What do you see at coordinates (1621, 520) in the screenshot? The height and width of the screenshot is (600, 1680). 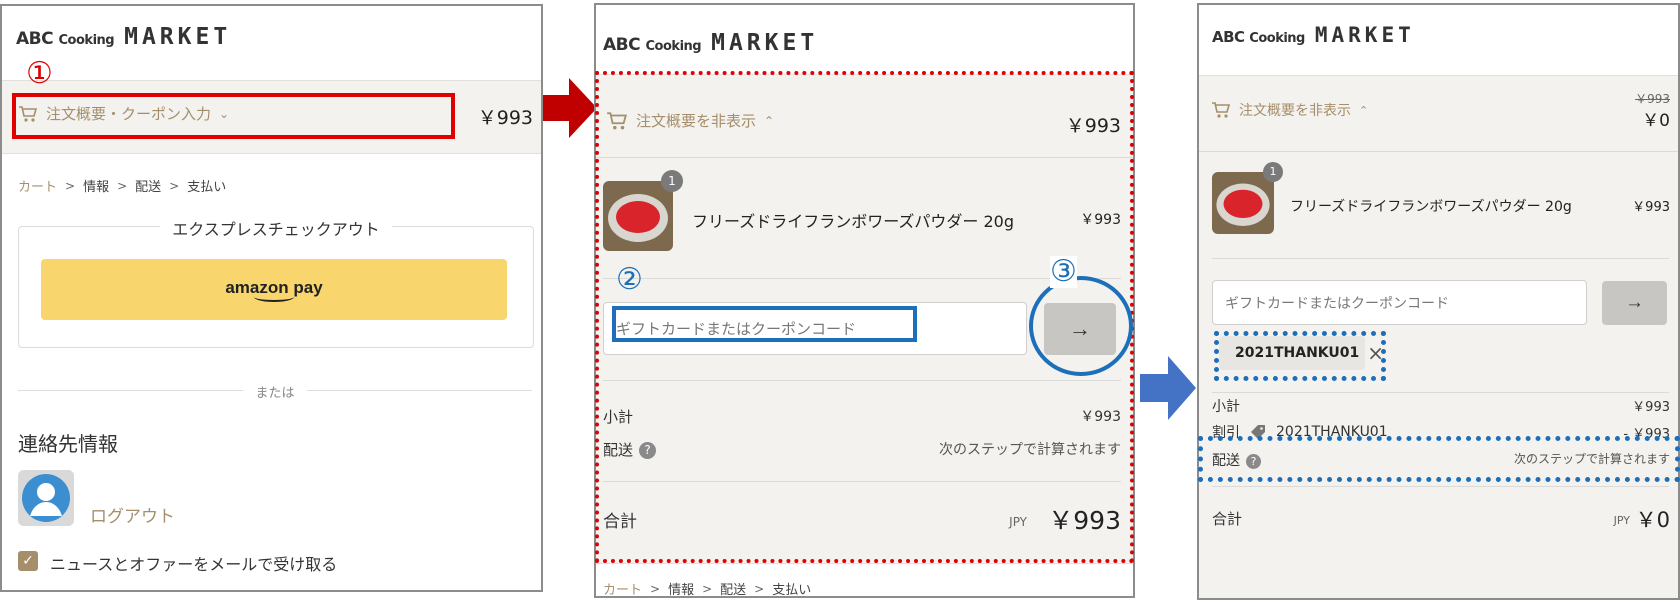 I see `currency-code: JPY` at bounding box center [1621, 520].